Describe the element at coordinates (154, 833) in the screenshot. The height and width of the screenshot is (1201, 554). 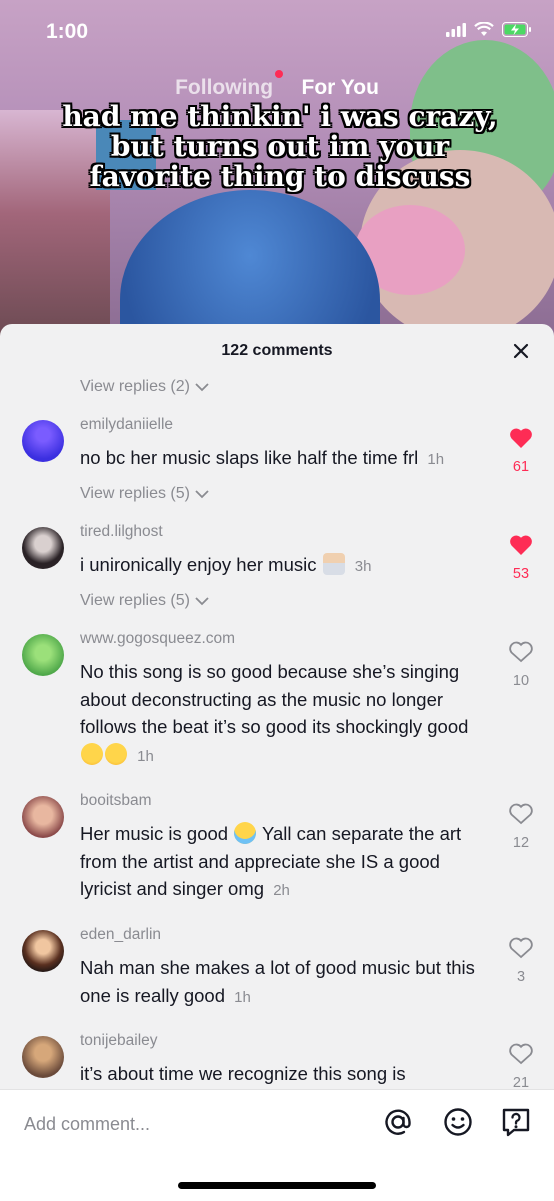
I see `comment-body: Her music is good` at that location.